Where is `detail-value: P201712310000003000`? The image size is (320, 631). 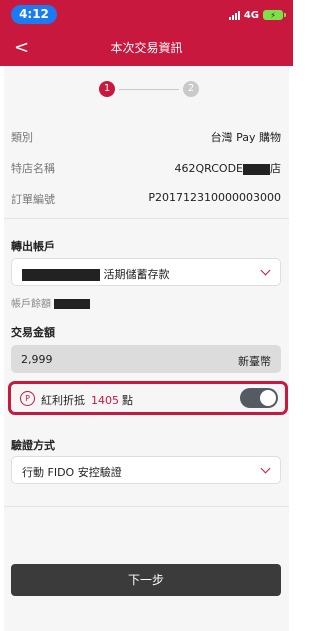
detail-value: P201712310000003000 is located at coordinates (214, 197).